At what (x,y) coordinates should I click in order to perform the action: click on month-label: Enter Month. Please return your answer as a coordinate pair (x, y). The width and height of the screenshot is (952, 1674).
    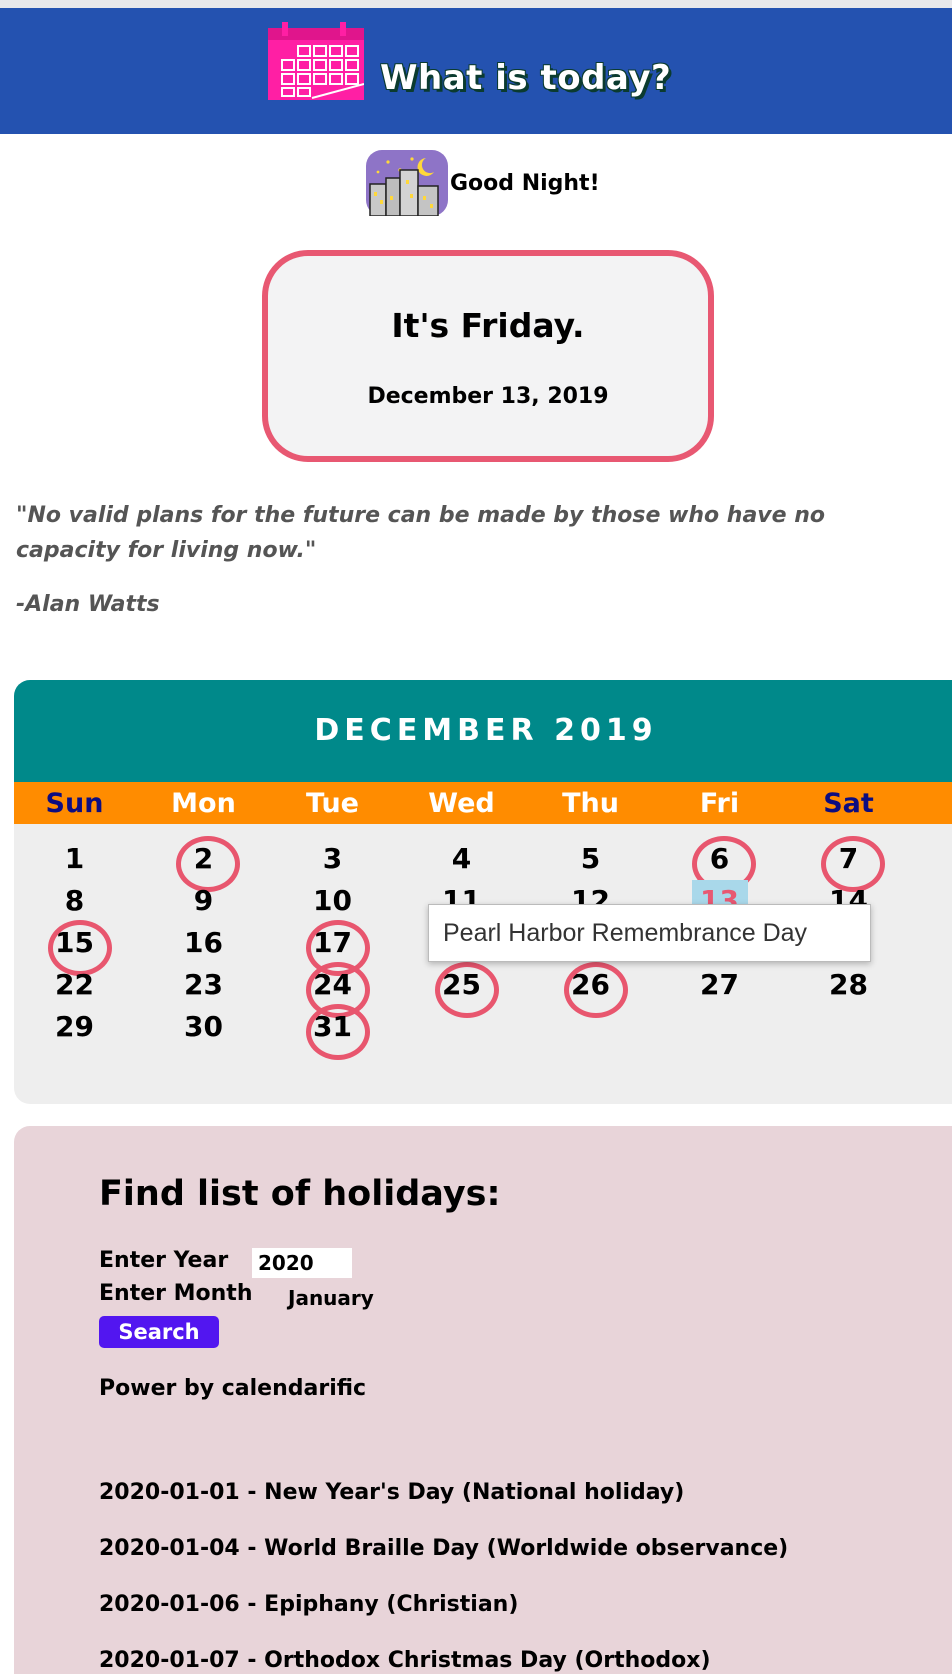
    Looking at the image, I should click on (176, 1293).